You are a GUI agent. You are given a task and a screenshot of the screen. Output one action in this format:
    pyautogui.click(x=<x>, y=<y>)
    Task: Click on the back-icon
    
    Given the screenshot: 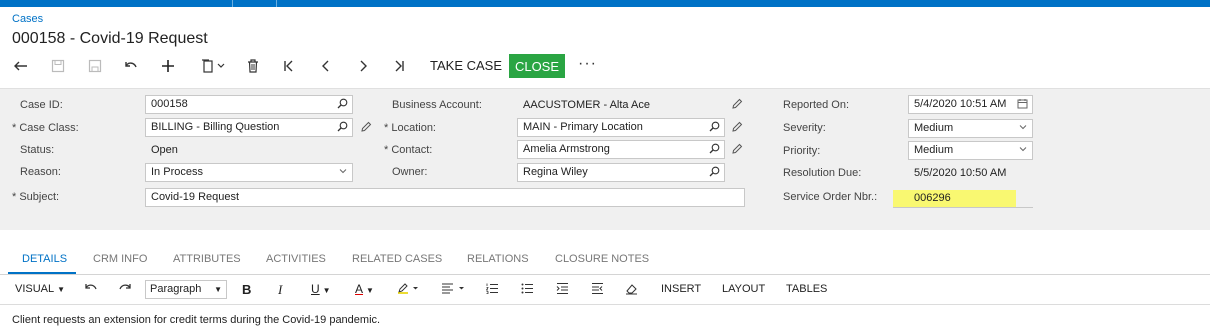 What is the action you would take?
    pyautogui.click(x=21, y=66)
    